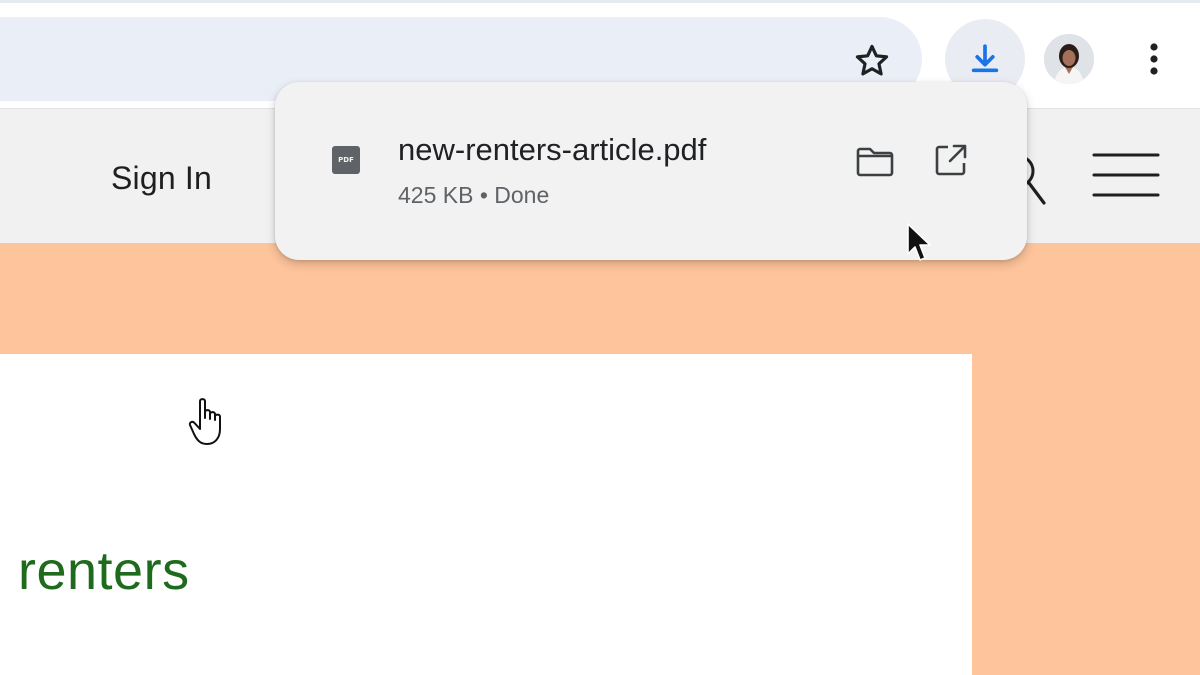  I want to click on browser-menu-button, so click(1154, 59).